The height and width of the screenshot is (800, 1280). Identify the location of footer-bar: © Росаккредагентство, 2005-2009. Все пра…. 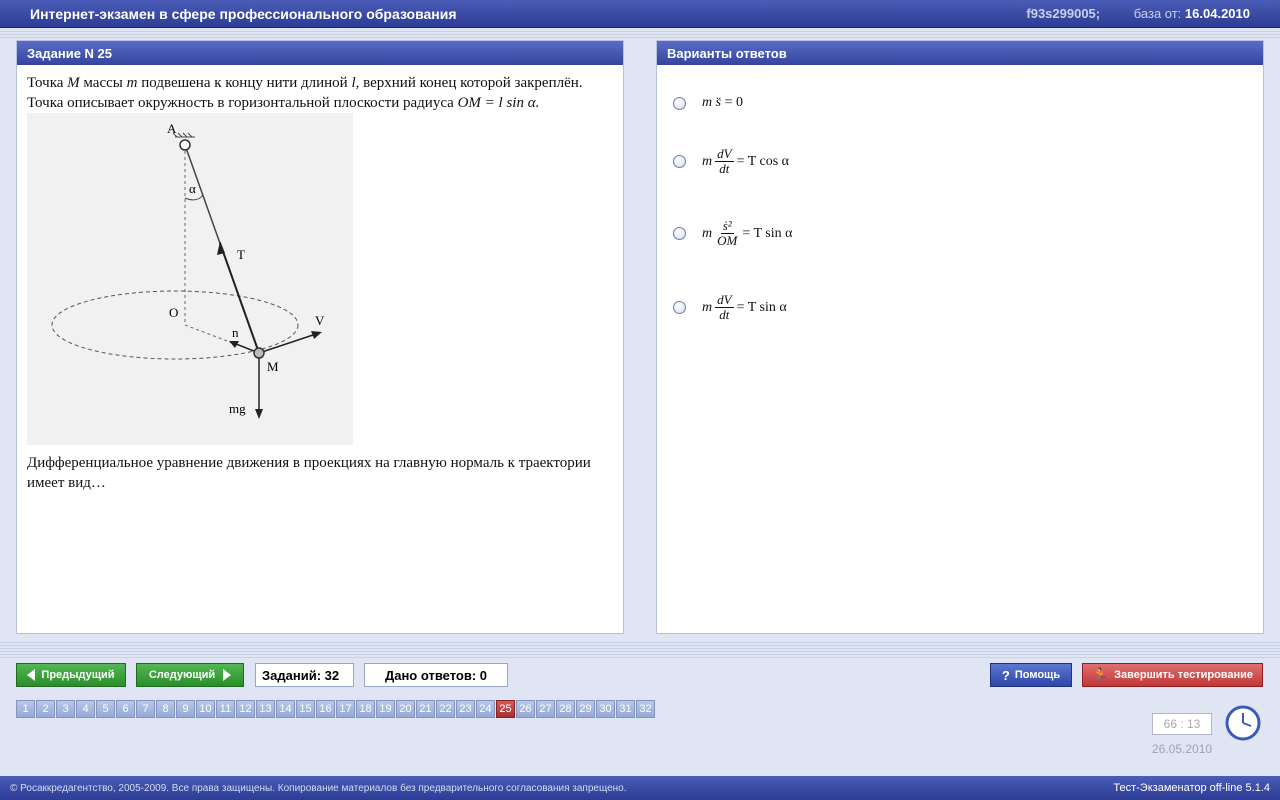
(640, 788).